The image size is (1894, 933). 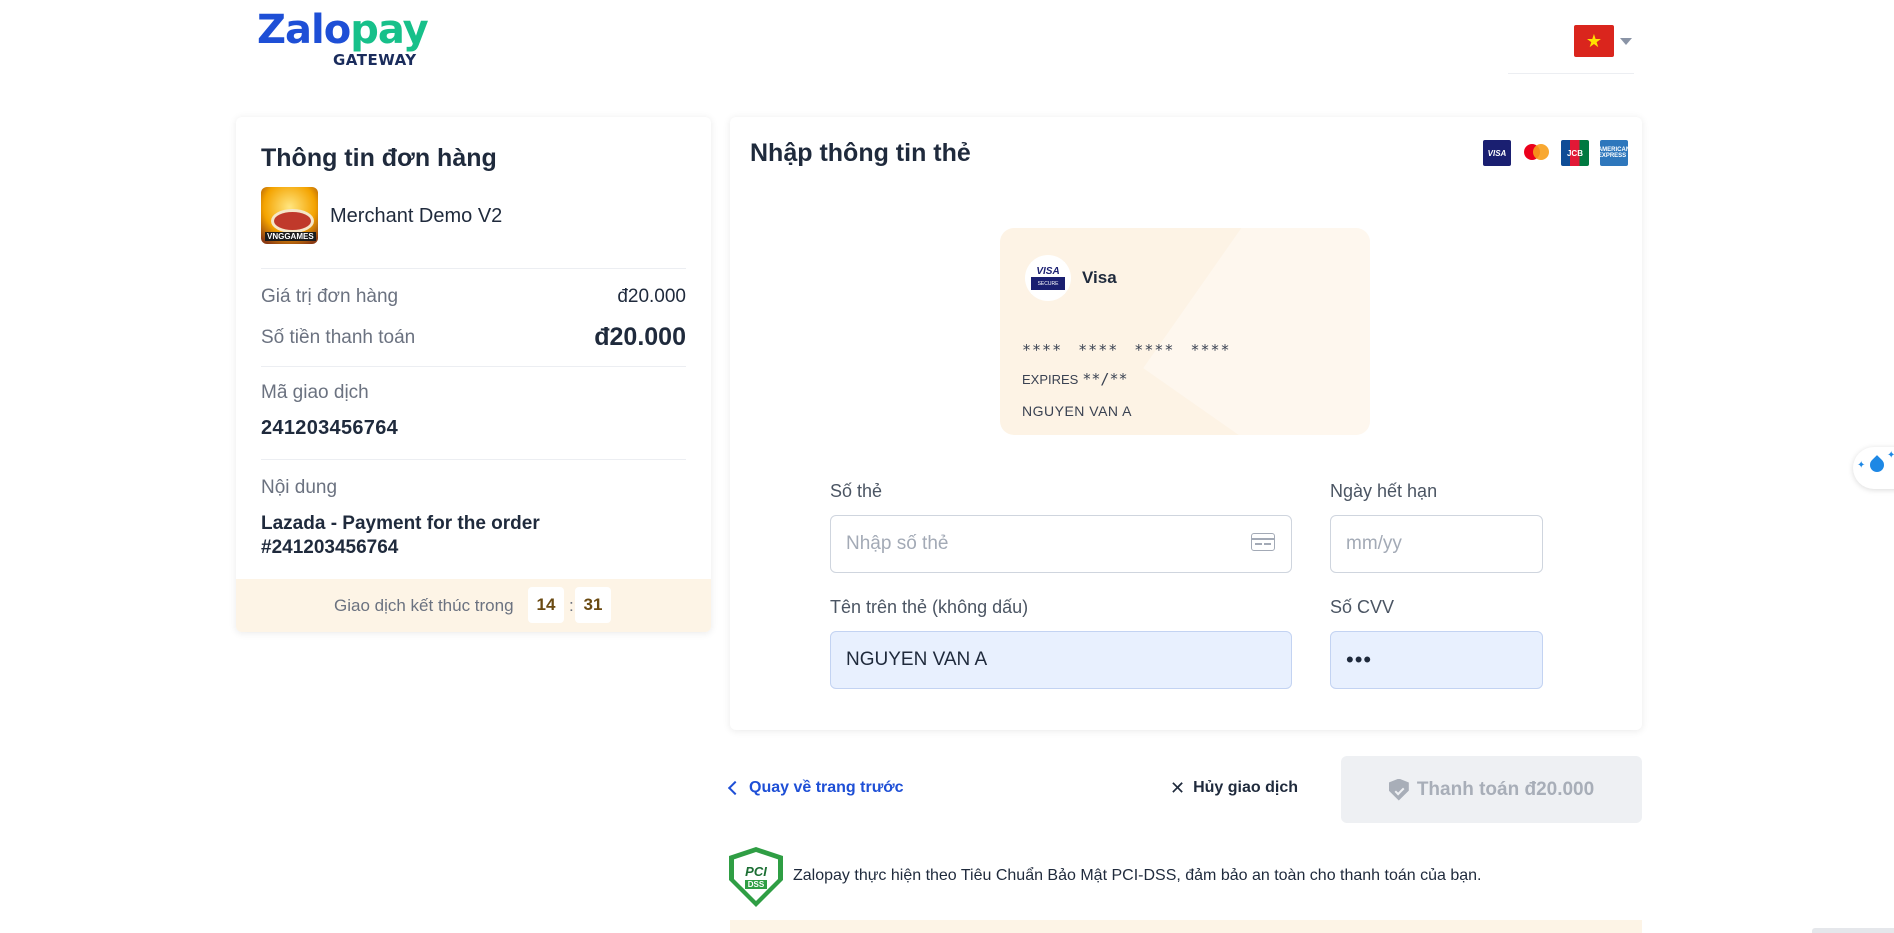 I want to click on cancel-transaction-button: ✕ Hủy giao dịch, so click(x=1234, y=788).